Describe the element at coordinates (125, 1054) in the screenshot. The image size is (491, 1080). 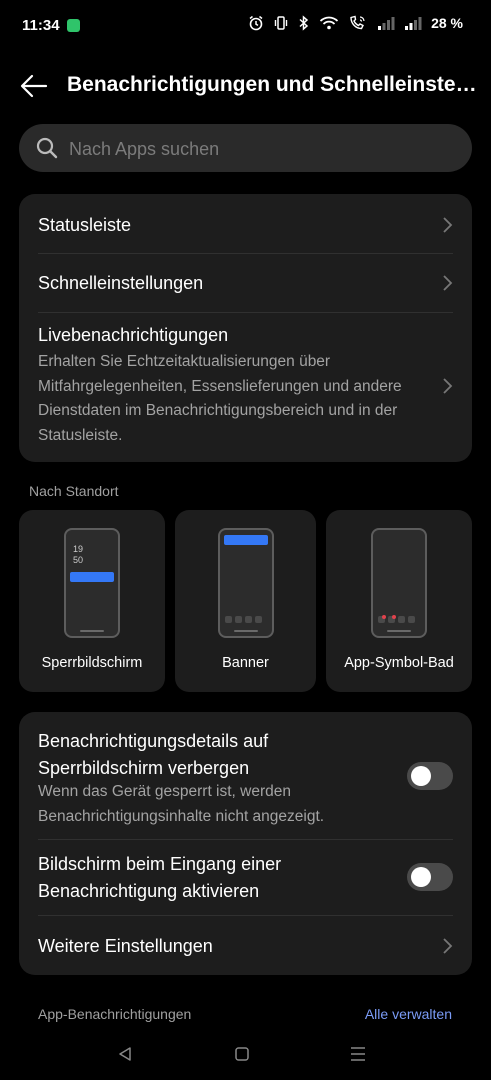
I see `back-nav-icon` at that location.